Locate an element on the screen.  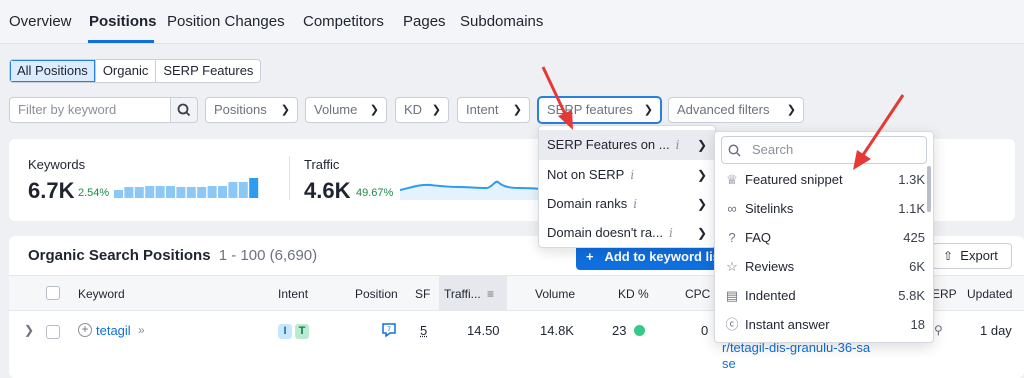
annotation-arrows is located at coordinates (723, 118).